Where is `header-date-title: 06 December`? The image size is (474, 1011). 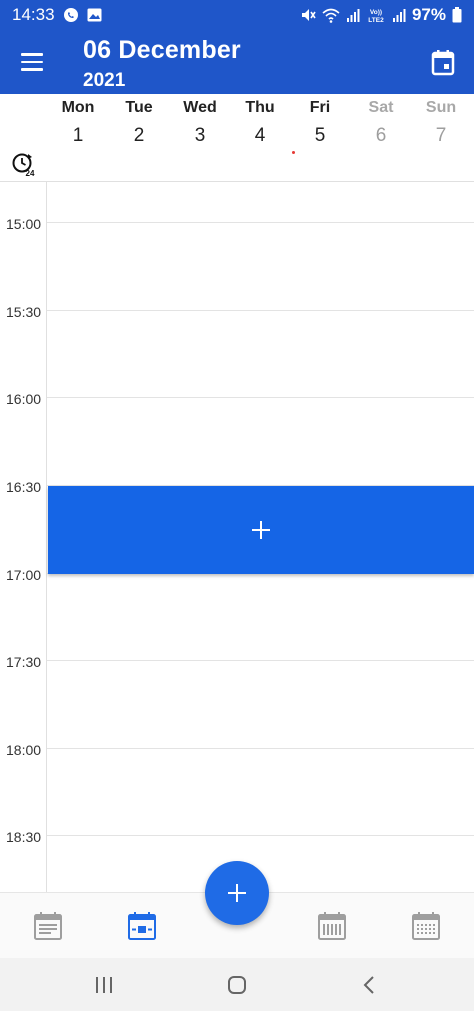 header-date-title: 06 December is located at coordinates (162, 50).